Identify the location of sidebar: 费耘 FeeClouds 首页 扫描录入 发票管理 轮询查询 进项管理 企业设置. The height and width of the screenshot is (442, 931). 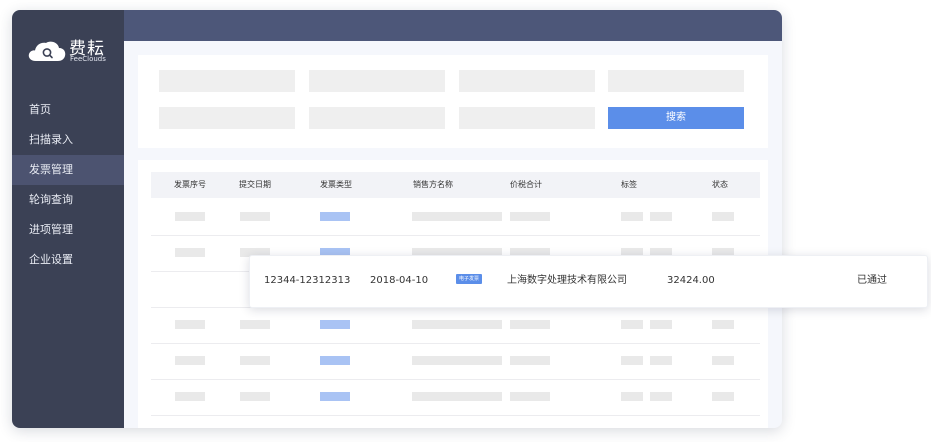
(68, 219).